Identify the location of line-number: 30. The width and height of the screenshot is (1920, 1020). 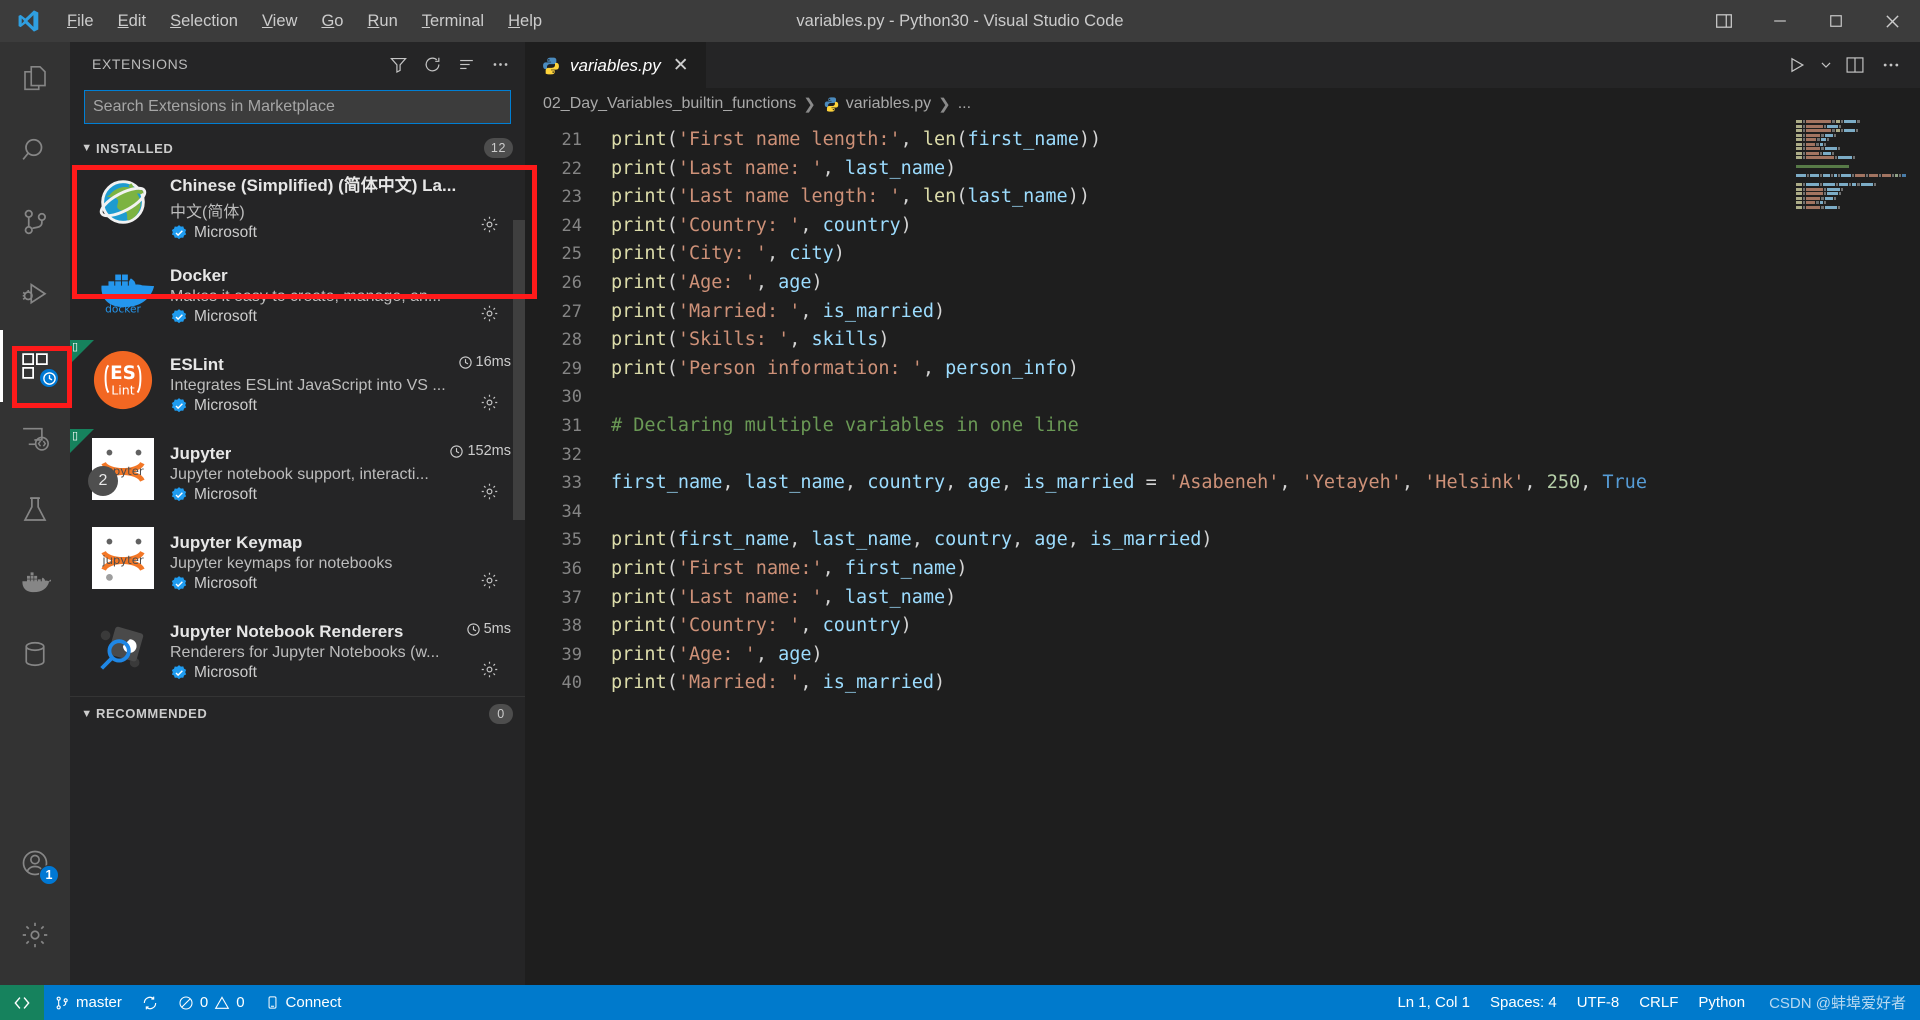
(571, 397).